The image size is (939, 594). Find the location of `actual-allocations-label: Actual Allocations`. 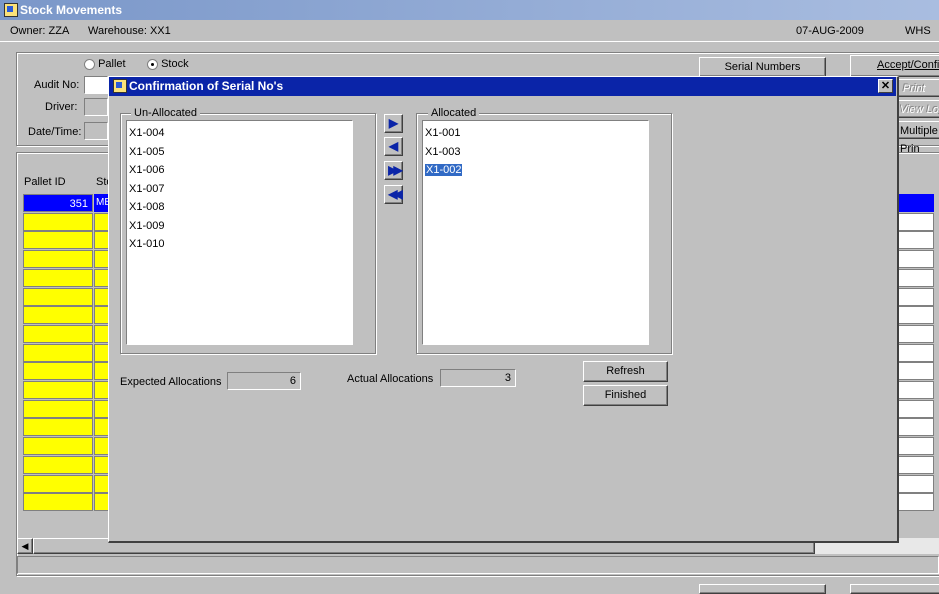

actual-allocations-label: Actual Allocations is located at coordinates (390, 379).